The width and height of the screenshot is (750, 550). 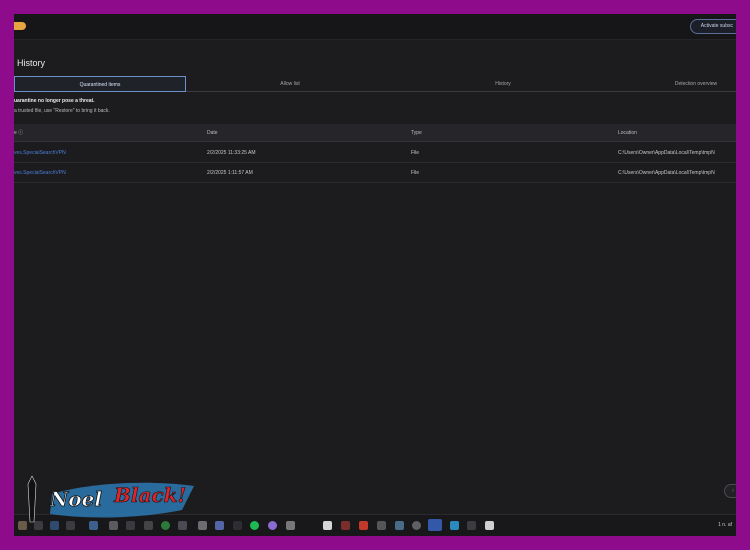 I want to click on column-header-date: Date, so click(x=212, y=133).